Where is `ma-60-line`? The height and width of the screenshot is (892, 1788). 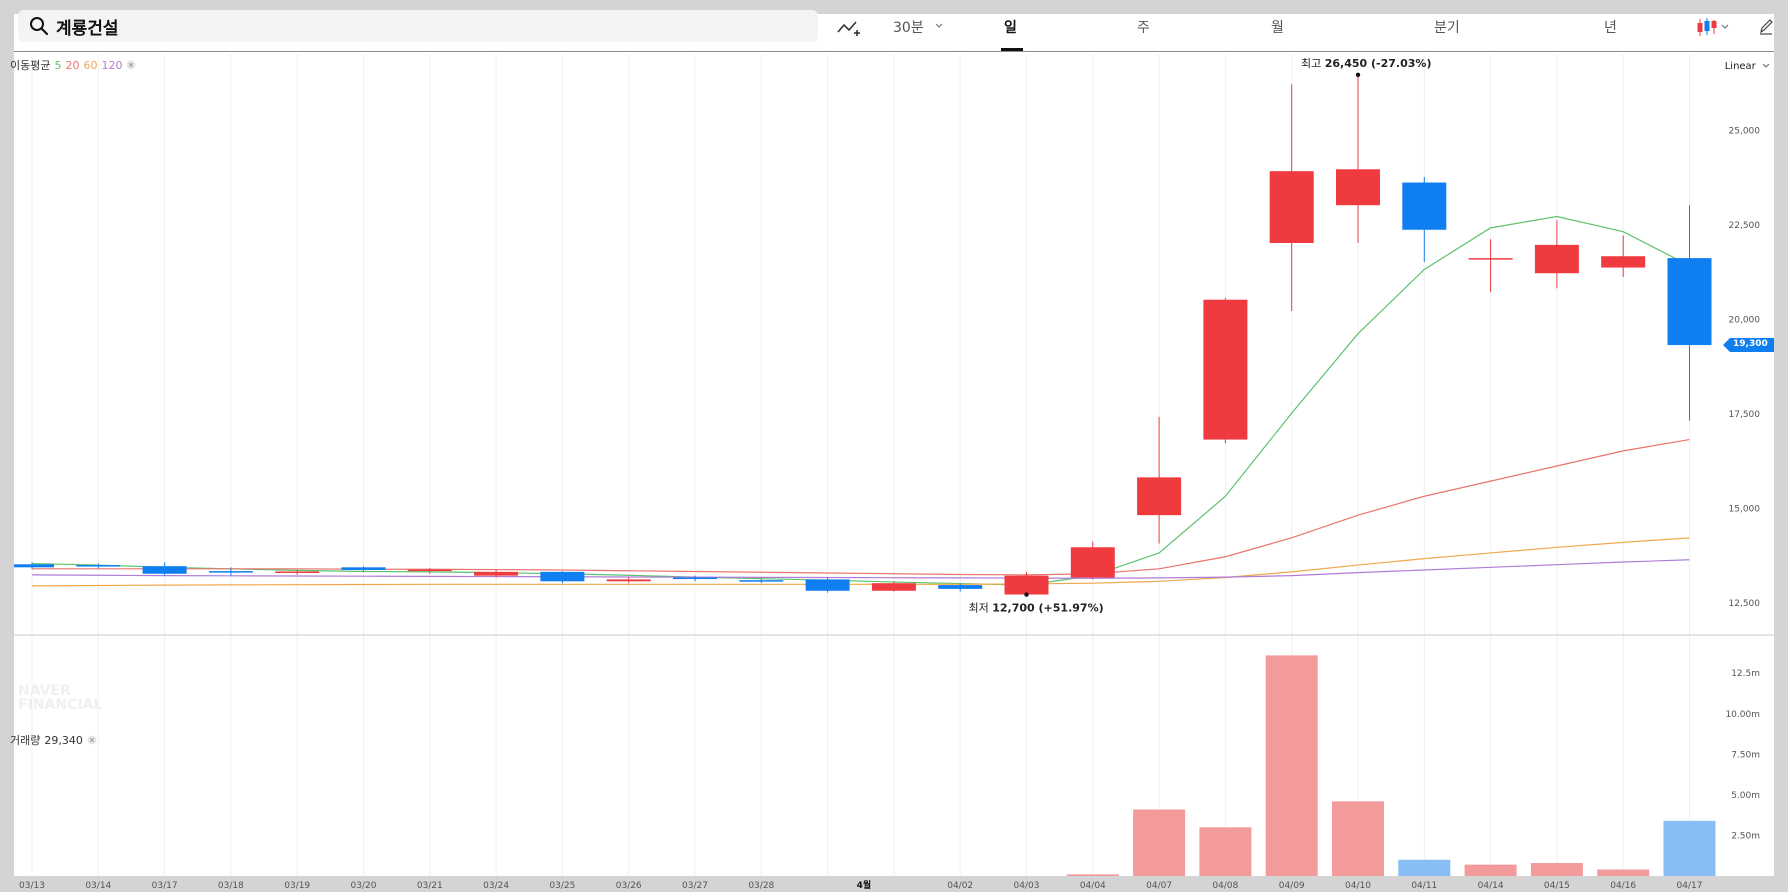 ma-60-line is located at coordinates (860, 562).